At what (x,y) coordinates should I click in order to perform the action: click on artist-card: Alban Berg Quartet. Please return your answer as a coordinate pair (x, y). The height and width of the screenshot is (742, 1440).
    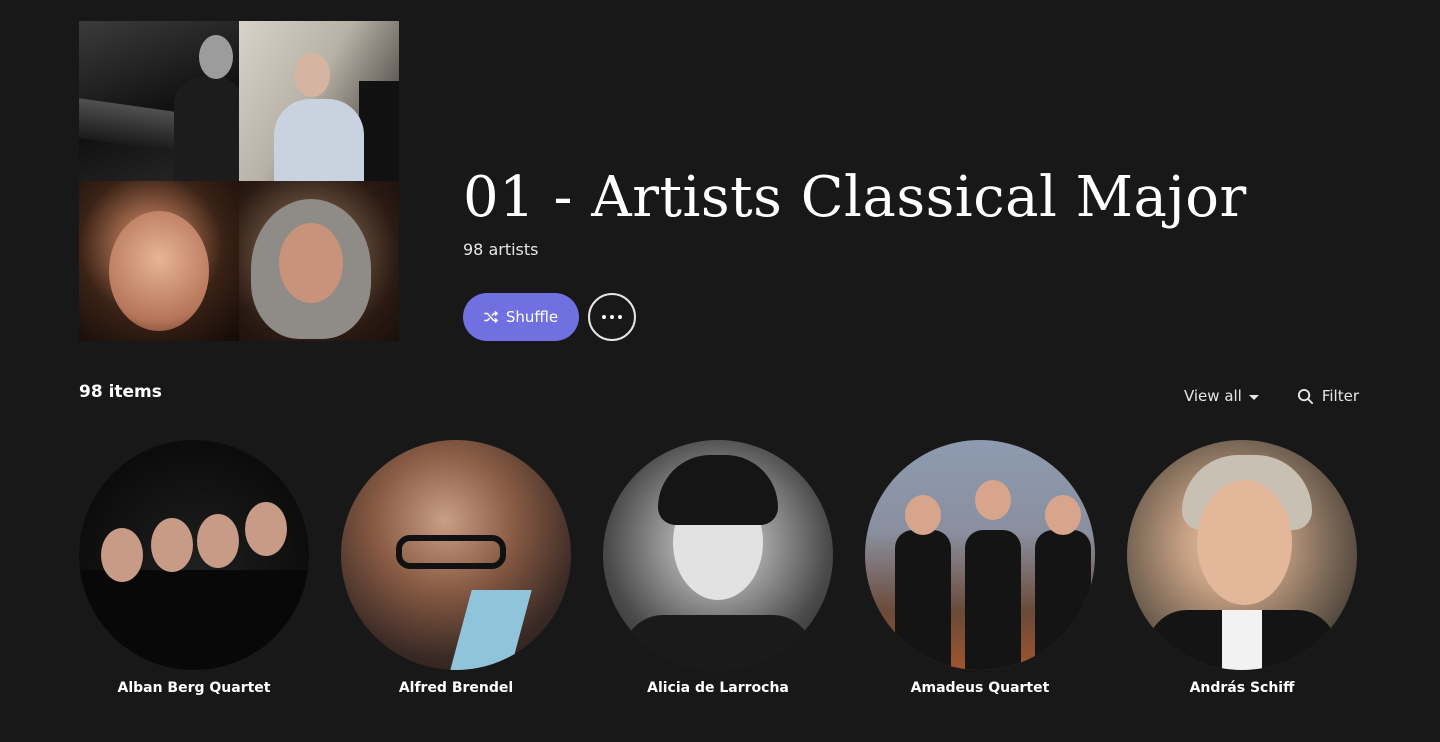
    Looking at the image, I should click on (194, 568).